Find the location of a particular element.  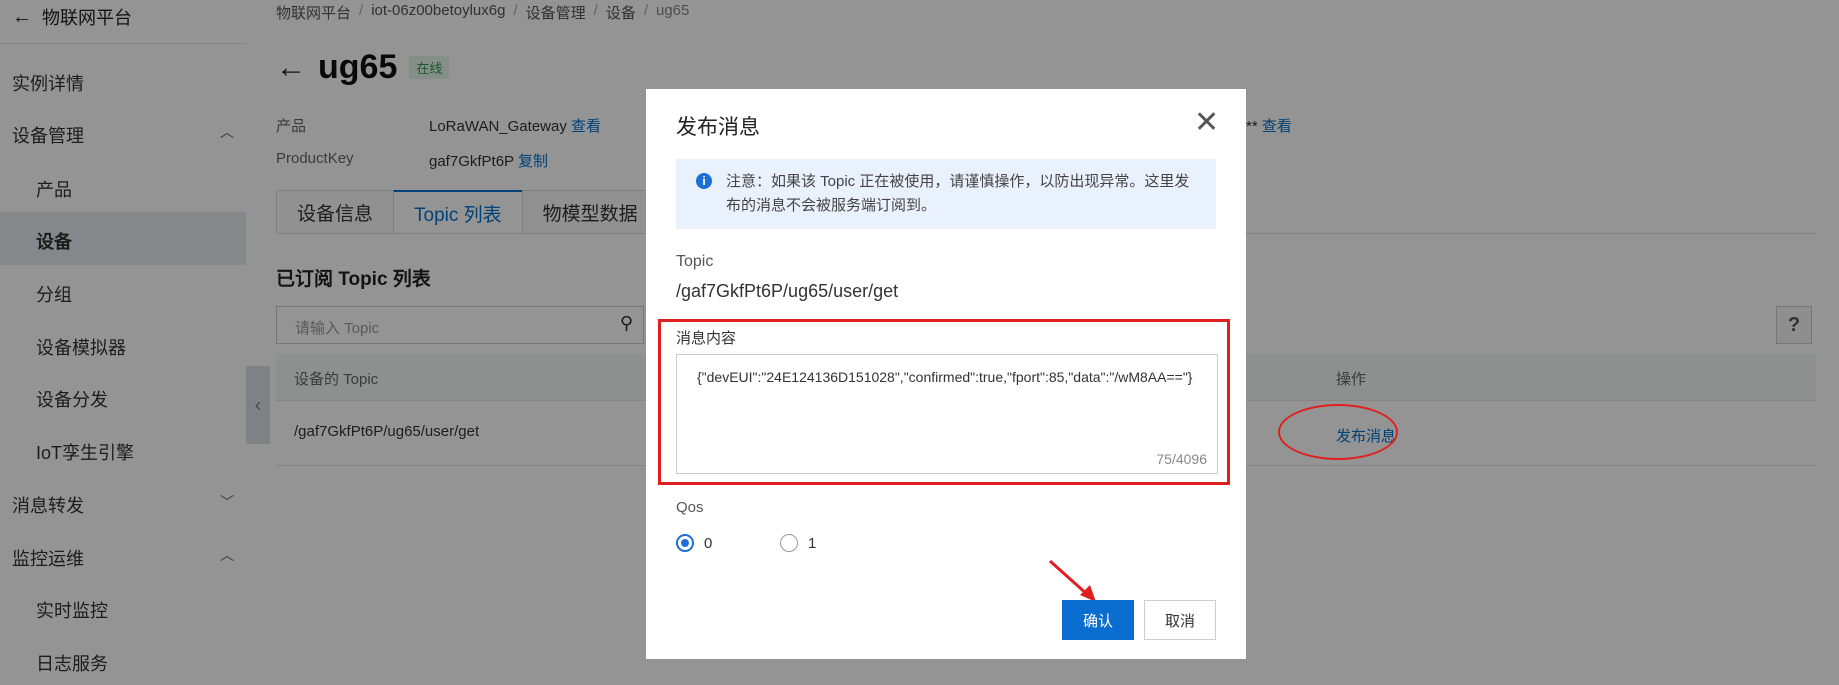

info-icon: i is located at coordinates (704, 181).